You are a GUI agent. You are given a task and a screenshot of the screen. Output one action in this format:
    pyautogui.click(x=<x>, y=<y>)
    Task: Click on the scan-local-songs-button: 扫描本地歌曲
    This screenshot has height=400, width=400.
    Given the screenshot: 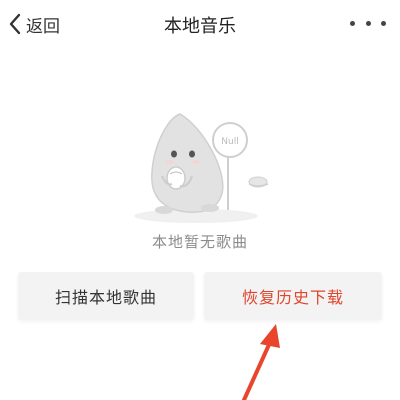 What is the action you would take?
    pyautogui.click(x=106, y=296)
    